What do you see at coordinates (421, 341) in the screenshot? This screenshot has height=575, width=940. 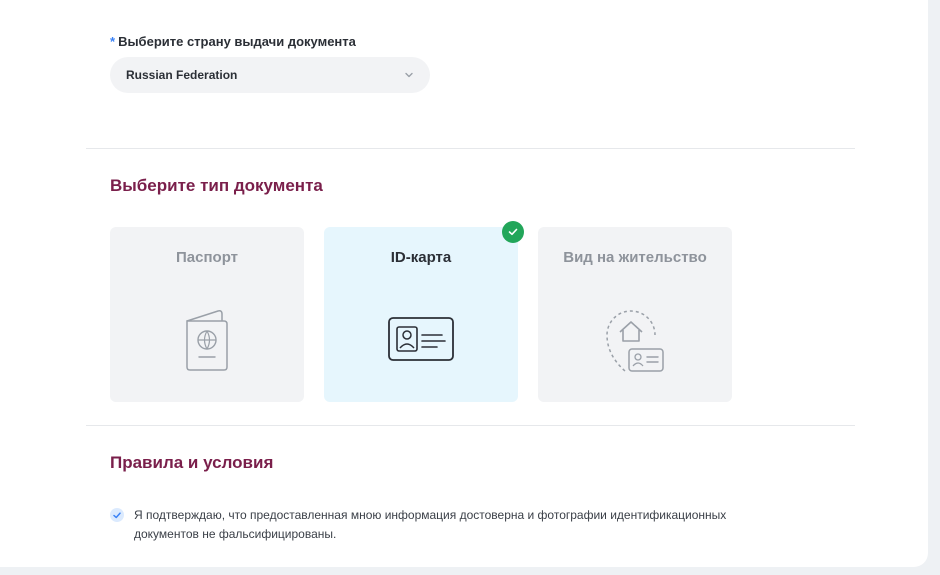 I see `id-card-icon` at bounding box center [421, 341].